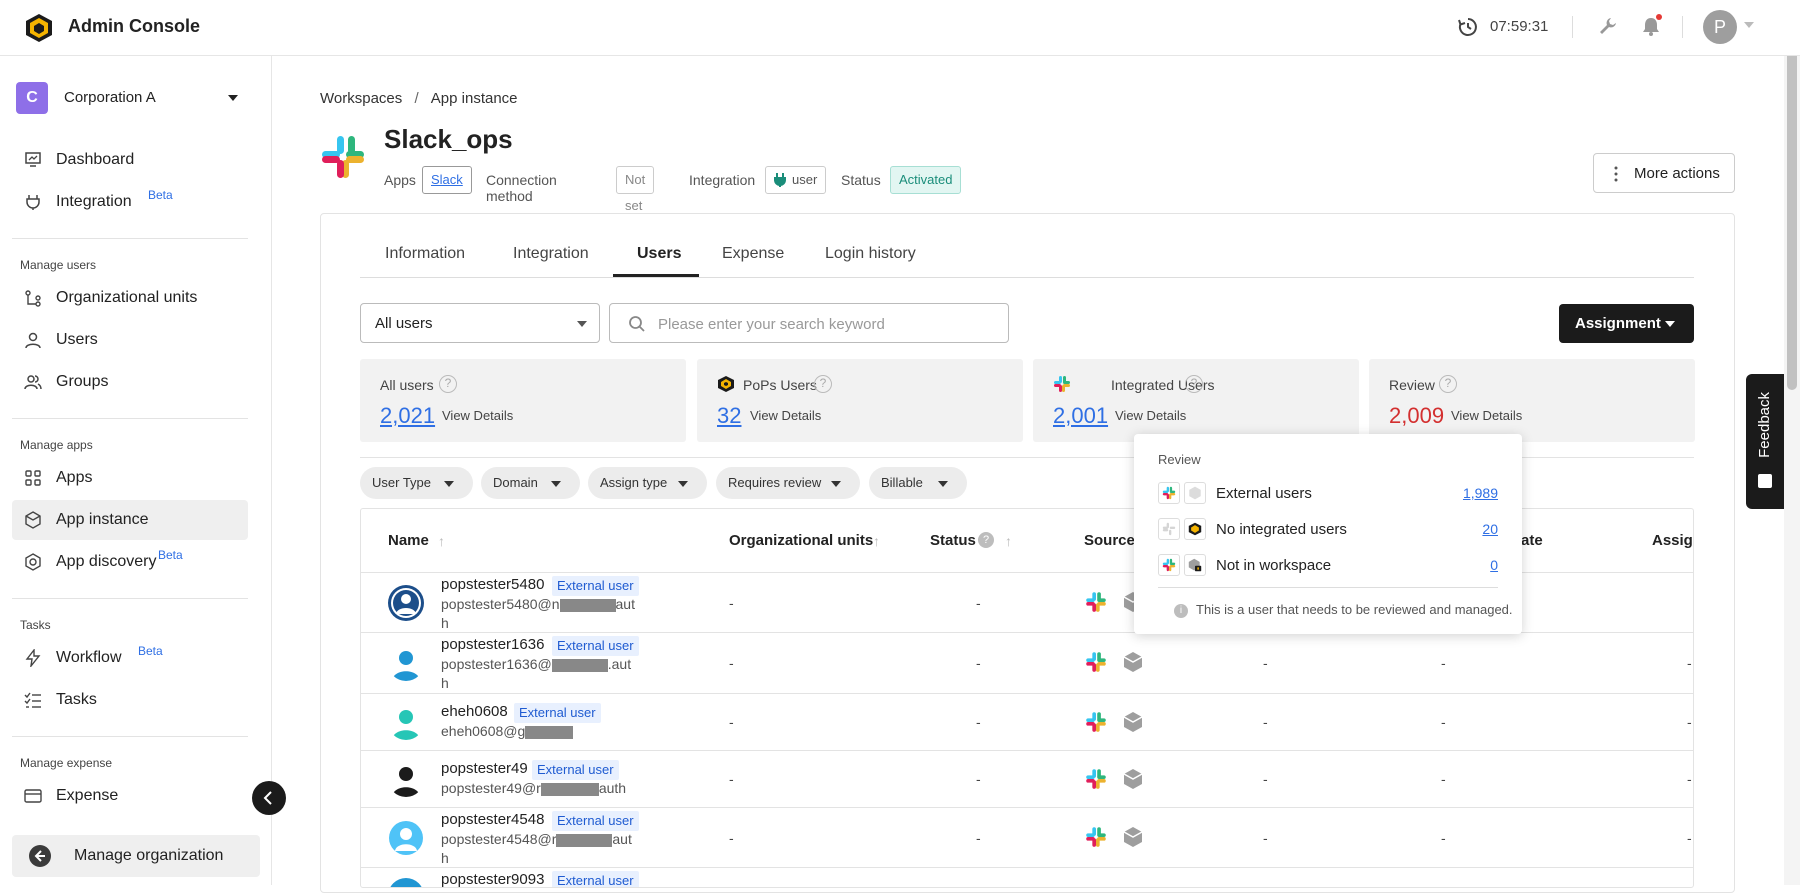  Describe the element at coordinates (870, 254) in the screenshot. I see `tab-login-history: Login history` at that location.